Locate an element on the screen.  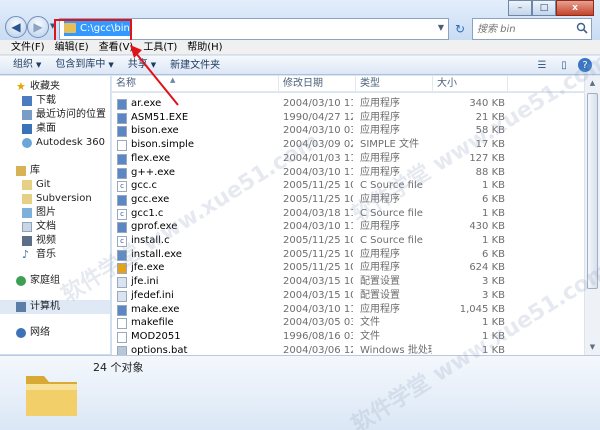
file-row: flex.exe 2004/01/03 11:0... 应用程序 127 KB is located at coordinates (310, 159).